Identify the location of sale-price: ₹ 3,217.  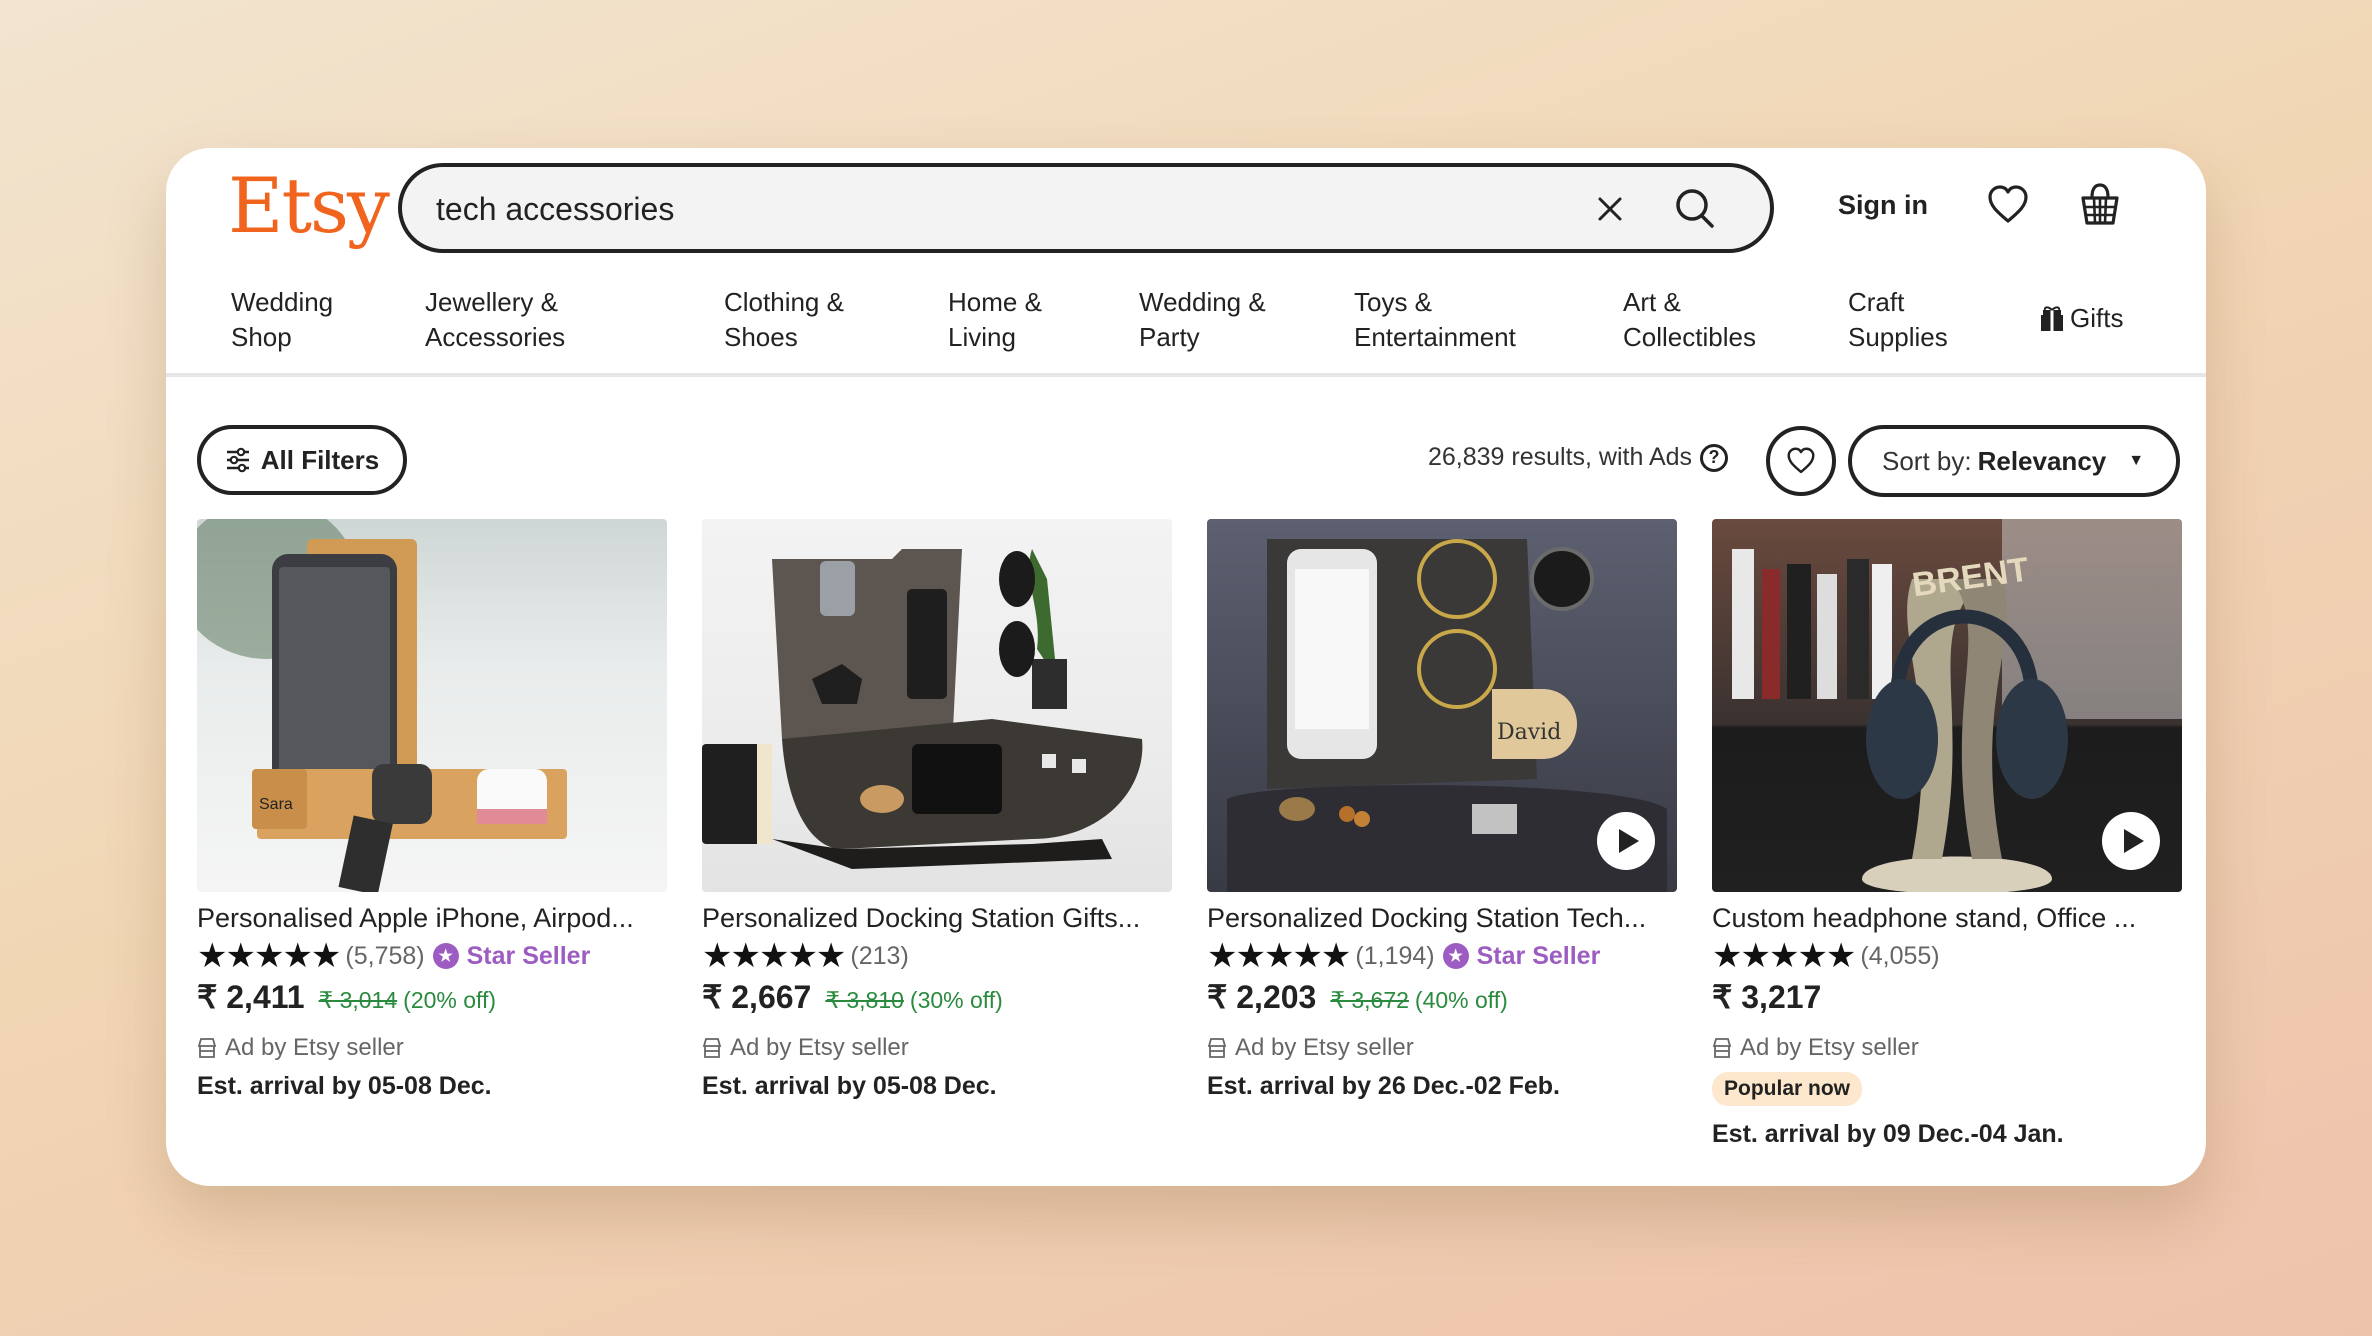
(1767, 997).